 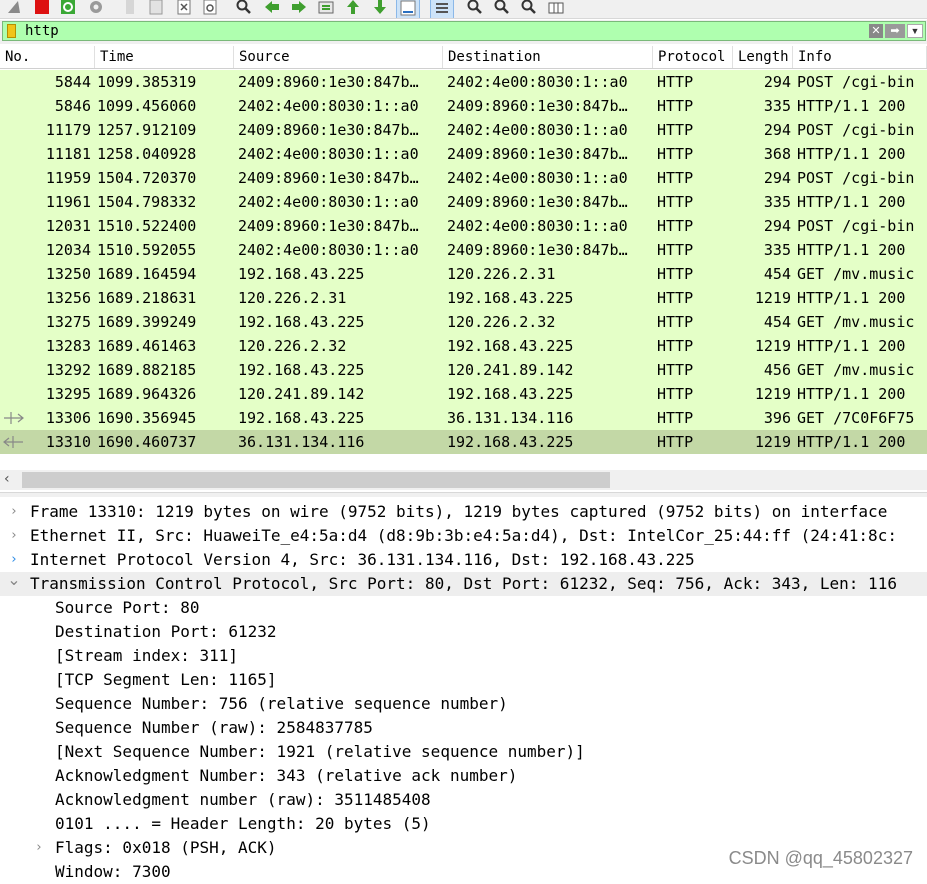 I want to click on detail-tree-item: Acknowledgment number (raw): 3511485408, so click(x=463, y=800).